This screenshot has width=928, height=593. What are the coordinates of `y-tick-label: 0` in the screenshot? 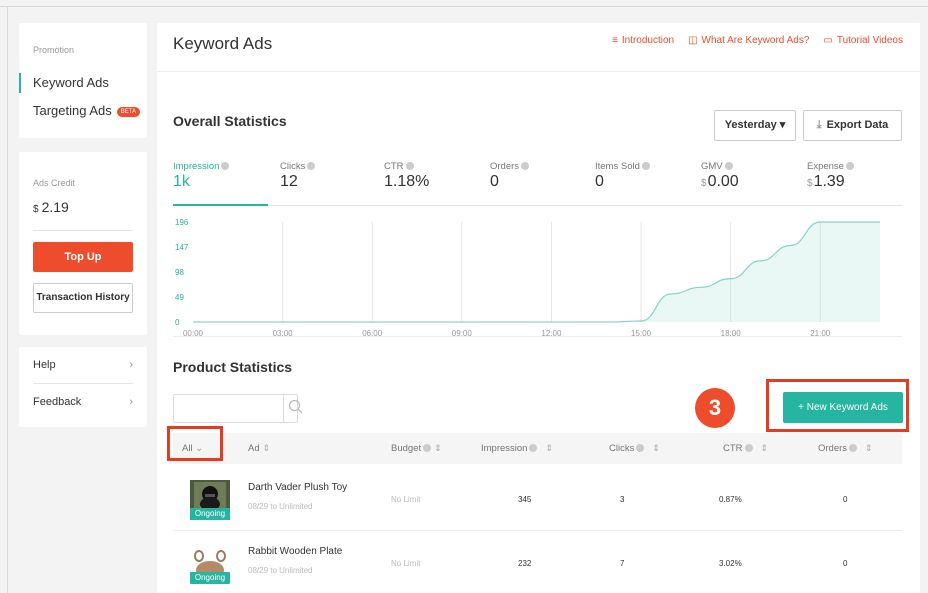 It's located at (177, 322).